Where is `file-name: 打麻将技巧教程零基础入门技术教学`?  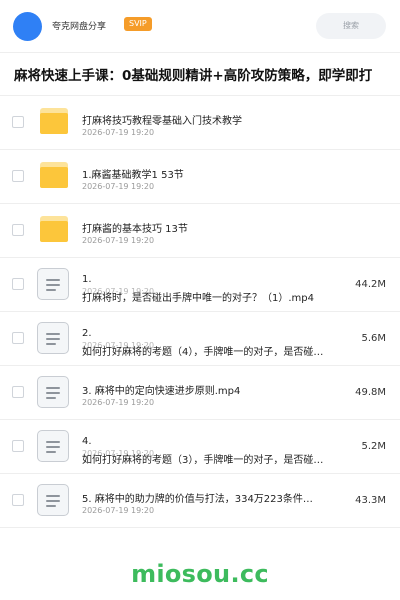
file-name: 打麻将技巧教程零基础入门技术教学 is located at coordinates (162, 121).